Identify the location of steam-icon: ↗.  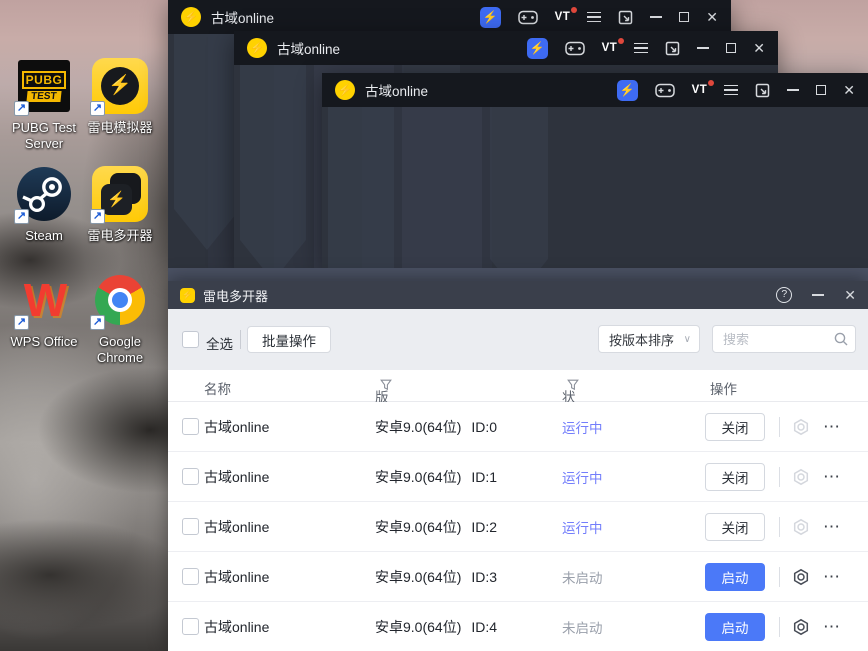
(43, 195).